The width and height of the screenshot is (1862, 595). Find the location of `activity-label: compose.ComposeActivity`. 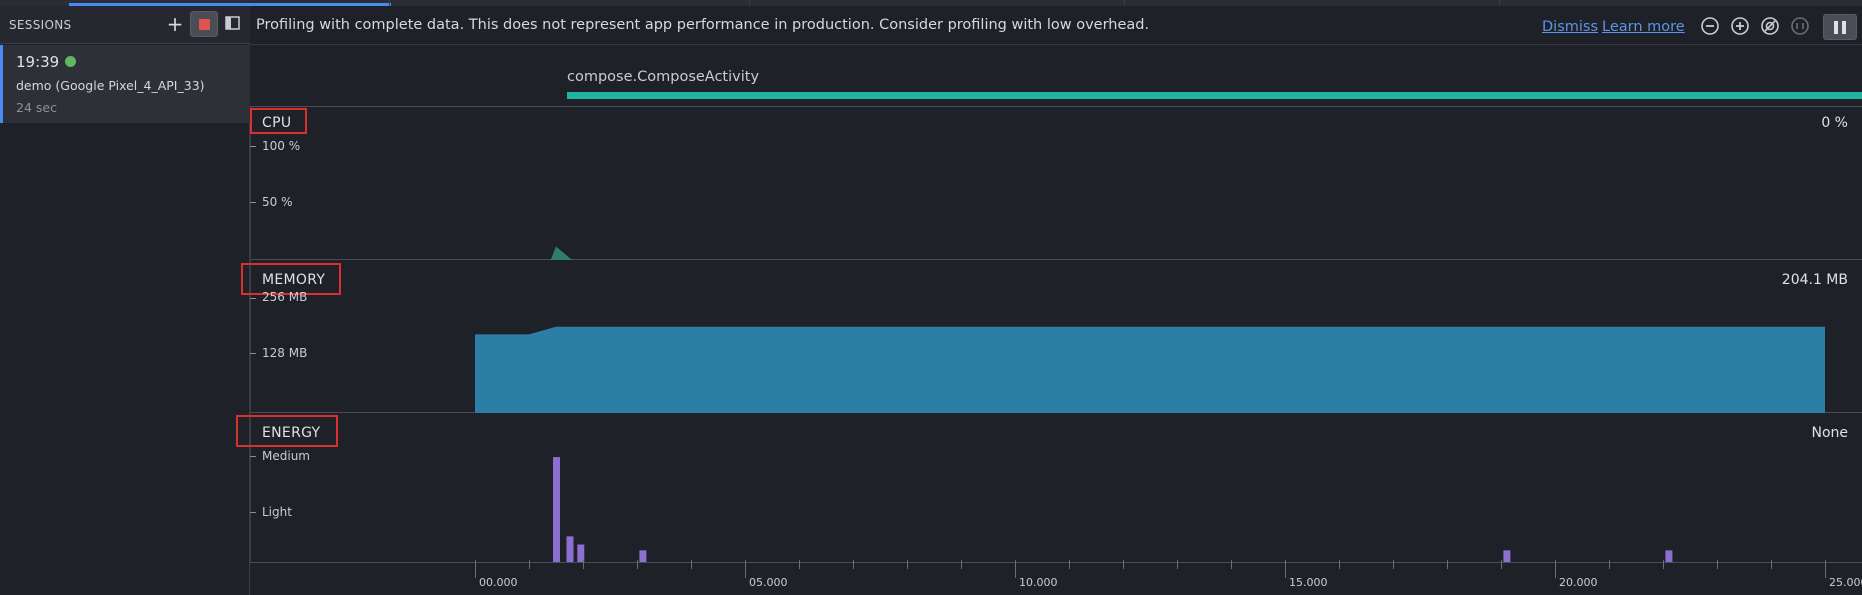

activity-label: compose.ComposeActivity is located at coordinates (663, 77).